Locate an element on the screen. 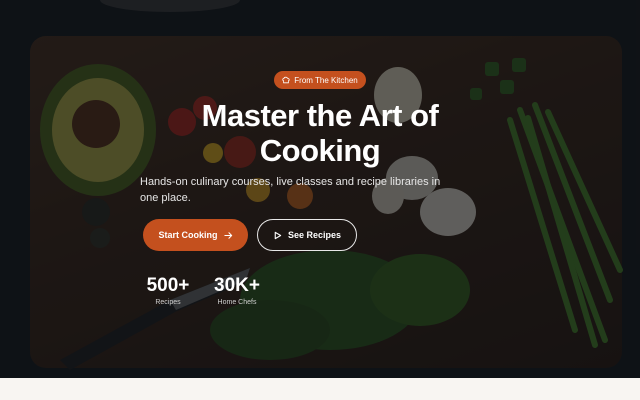 The width and height of the screenshot is (640, 400). chef-hat-icon is located at coordinates (286, 80).